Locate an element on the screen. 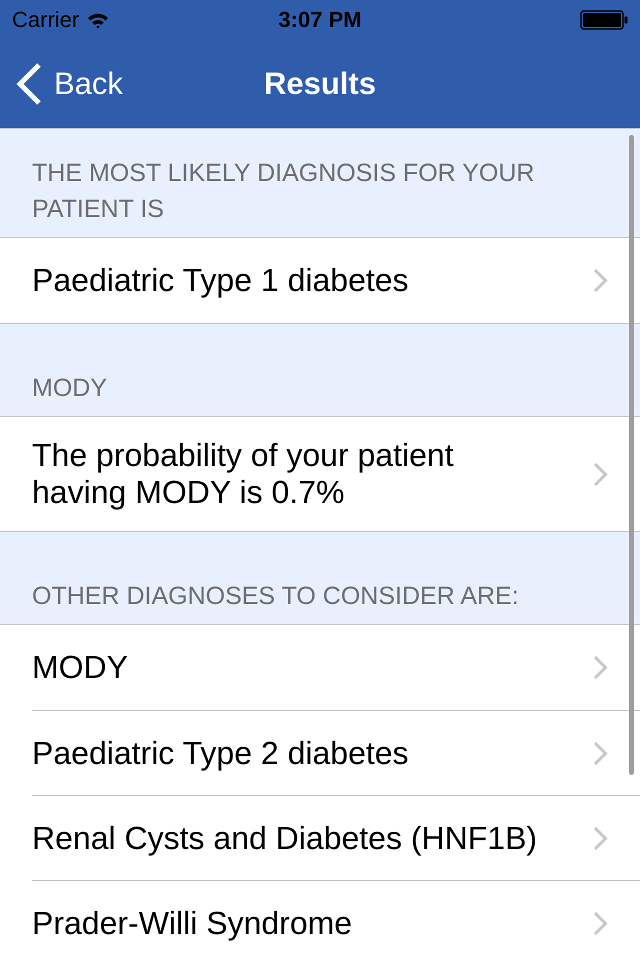 This screenshot has width=640, height=960. wifi-icon is located at coordinates (98, 20).